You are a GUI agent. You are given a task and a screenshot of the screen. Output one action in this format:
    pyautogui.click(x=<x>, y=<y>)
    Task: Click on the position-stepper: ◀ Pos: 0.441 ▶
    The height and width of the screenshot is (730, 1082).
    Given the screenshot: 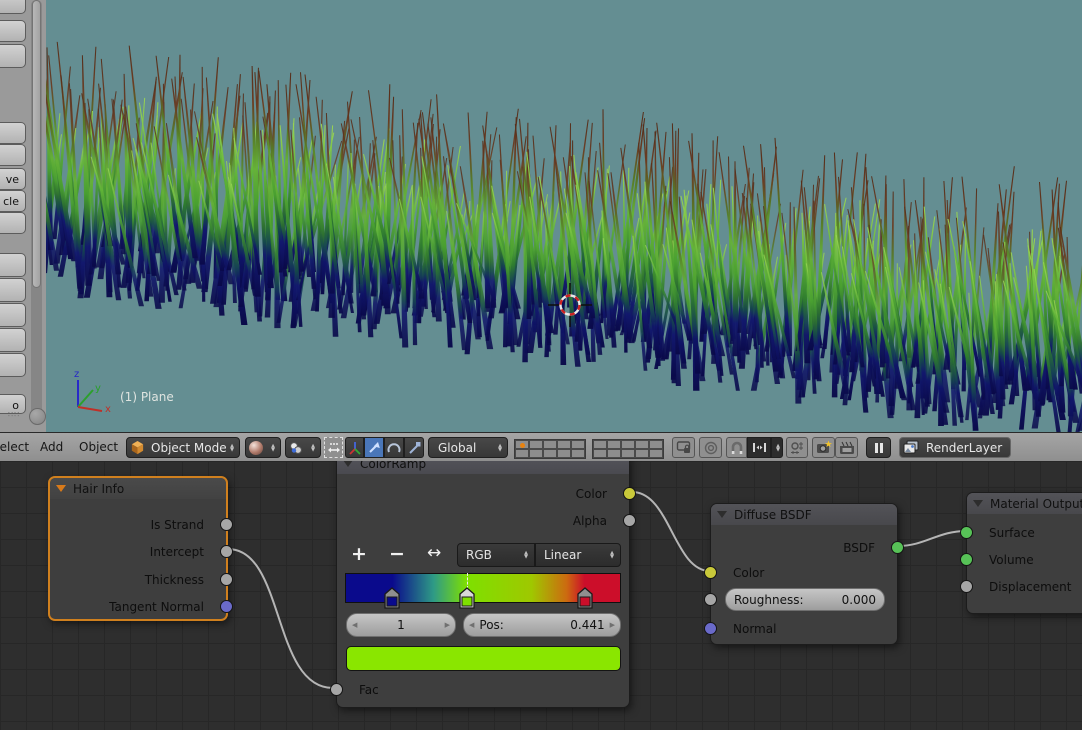 What is the action you would take?
    pyautogui.click(x=542, y=625)
    